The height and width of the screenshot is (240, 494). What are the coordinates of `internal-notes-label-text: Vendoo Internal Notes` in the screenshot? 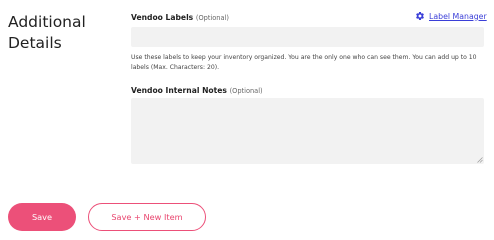 It's located at (179, 90).